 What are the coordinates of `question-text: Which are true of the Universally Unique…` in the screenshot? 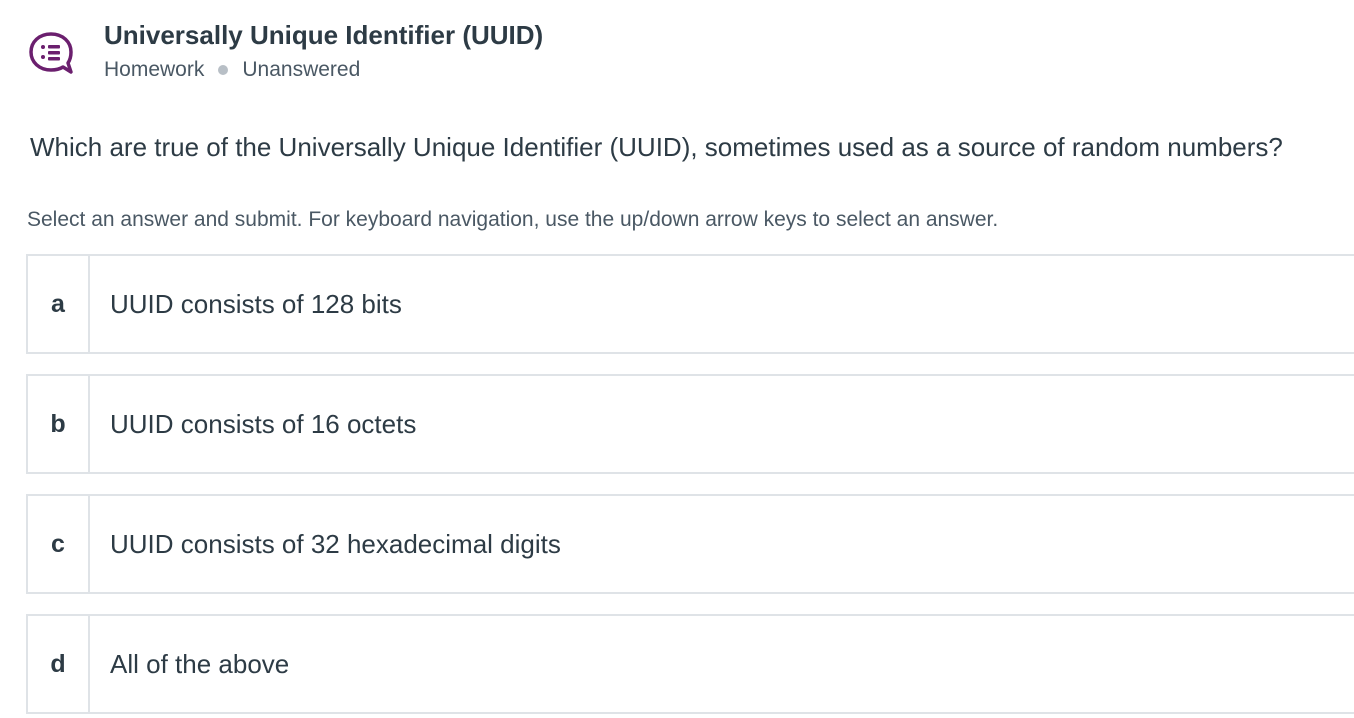 It's located at (656, 147).